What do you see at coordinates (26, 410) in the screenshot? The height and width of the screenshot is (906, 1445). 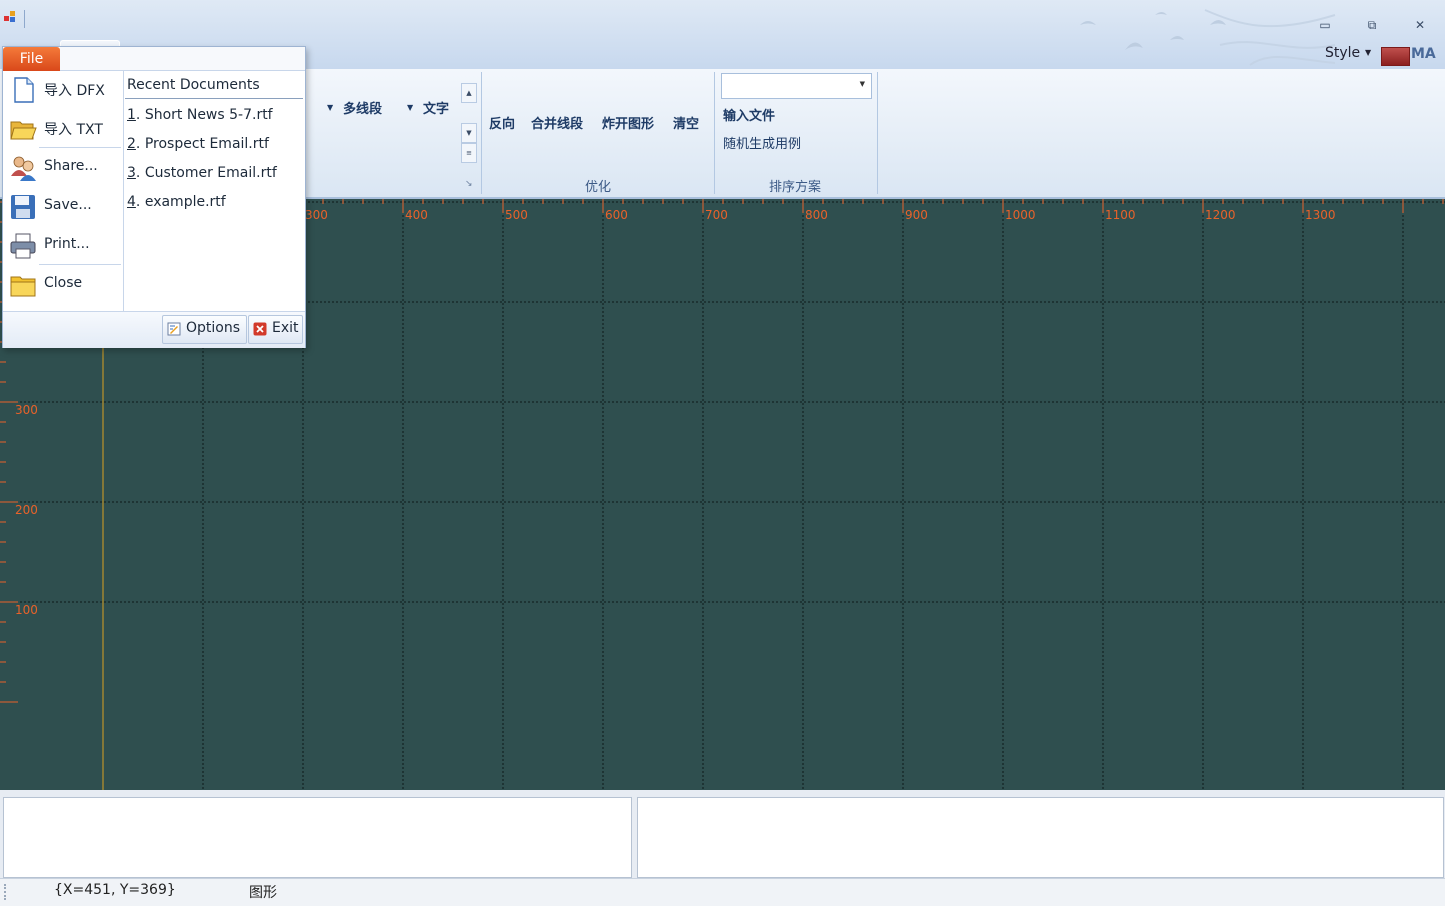 I see `ruler-label-y: 300` at bounding box center [26, 410].